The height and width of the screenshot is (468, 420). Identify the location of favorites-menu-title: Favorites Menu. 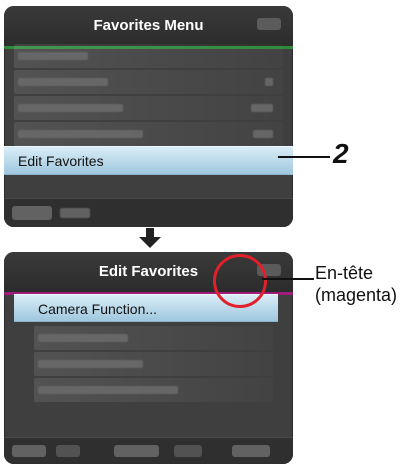
(148, 25).